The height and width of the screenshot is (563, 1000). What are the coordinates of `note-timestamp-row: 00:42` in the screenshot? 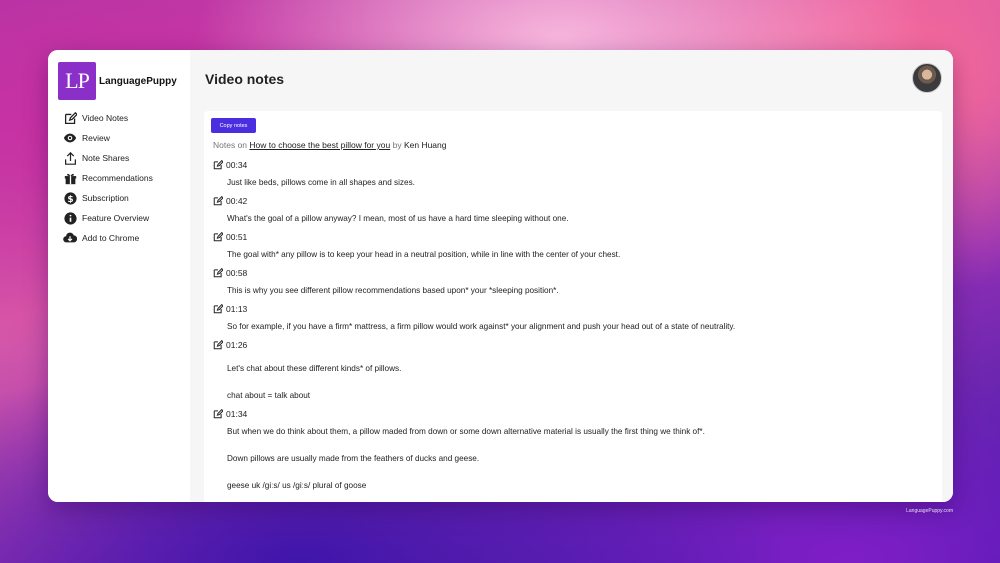 It's located at (573, 201).